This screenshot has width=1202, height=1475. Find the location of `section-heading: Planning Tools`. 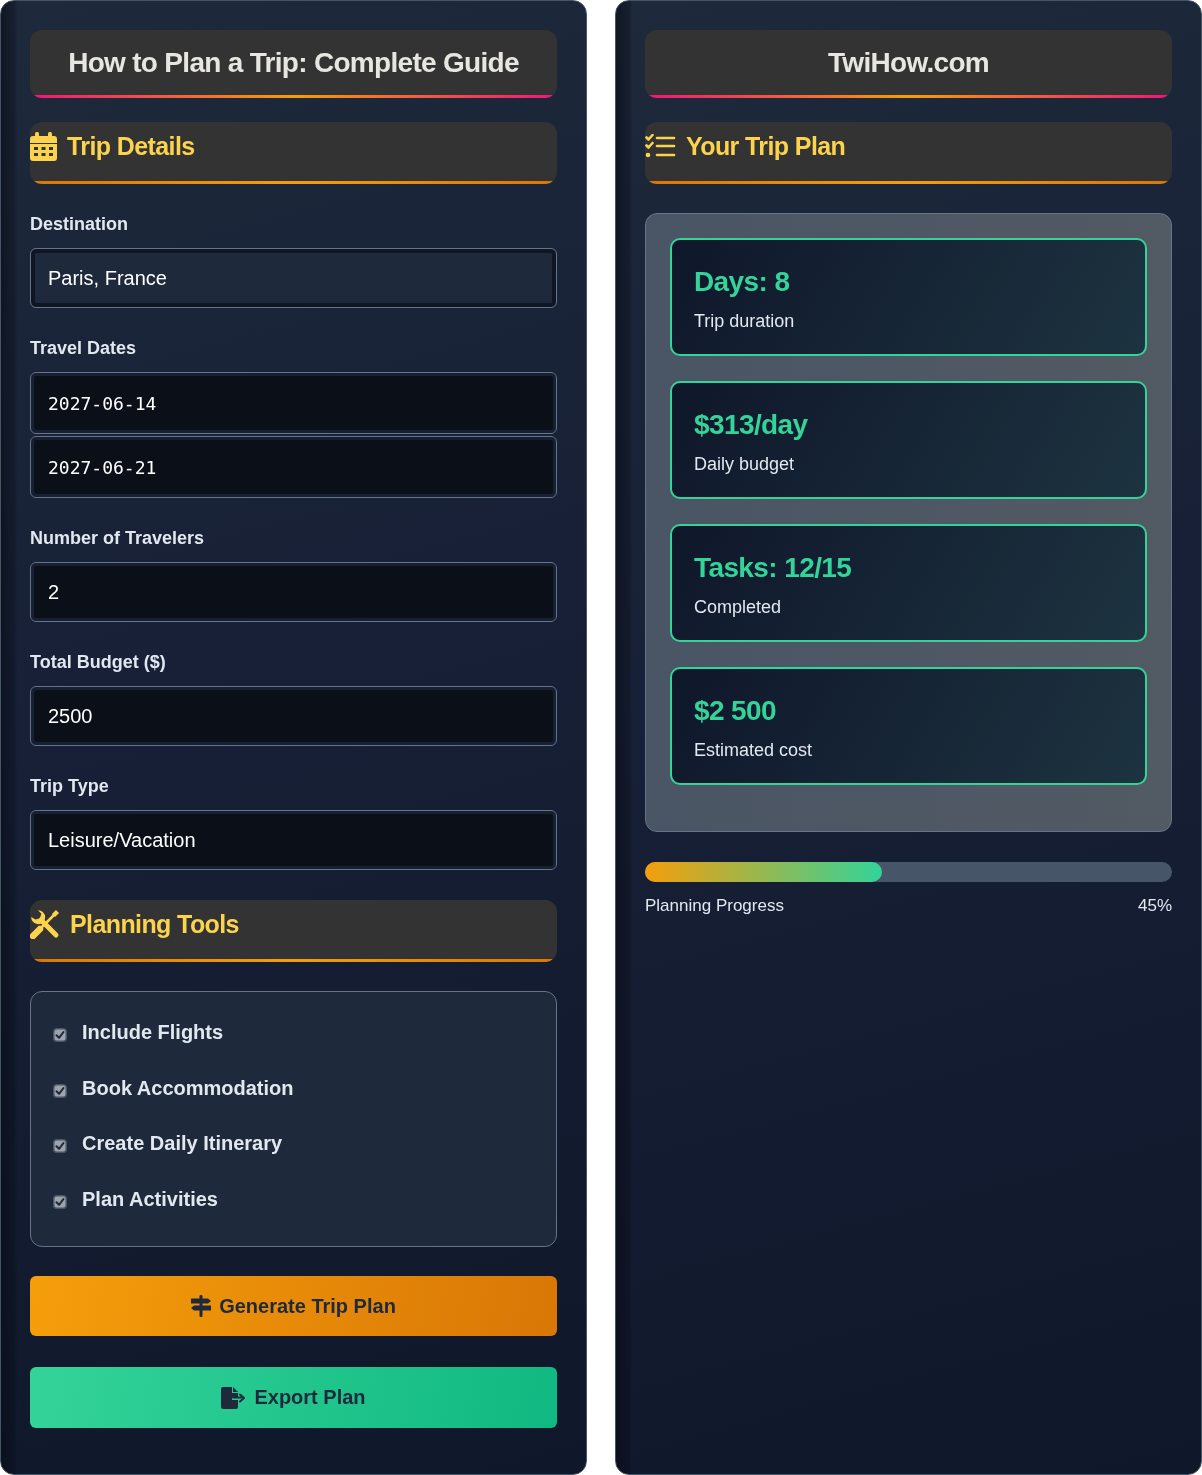

section-heading: Planning Tools is located at coordinates (154, 924).